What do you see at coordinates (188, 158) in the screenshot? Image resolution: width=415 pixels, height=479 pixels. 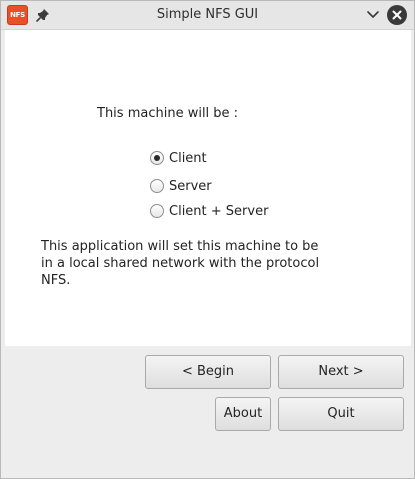 I see `radio-label-client: Client` at bounding box center [188, 158].